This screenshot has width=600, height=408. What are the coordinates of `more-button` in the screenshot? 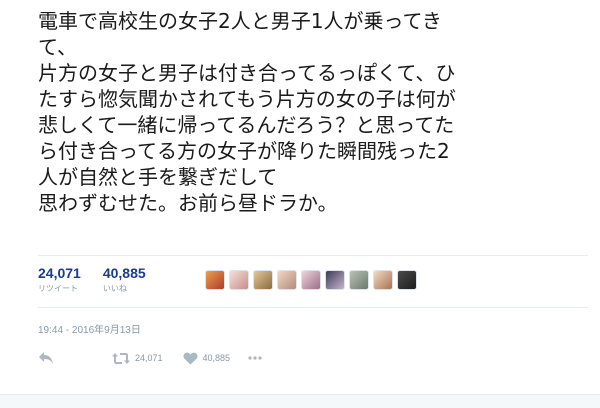 It's located at (255, 358).